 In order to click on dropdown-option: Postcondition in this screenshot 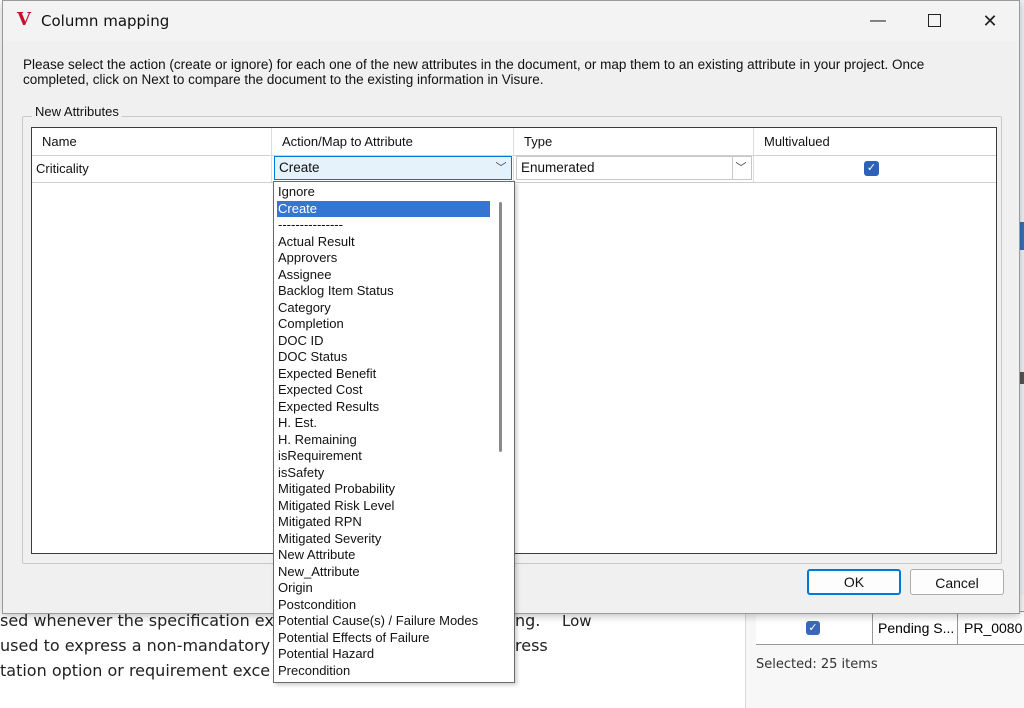, I will do `click(383, 605)`.